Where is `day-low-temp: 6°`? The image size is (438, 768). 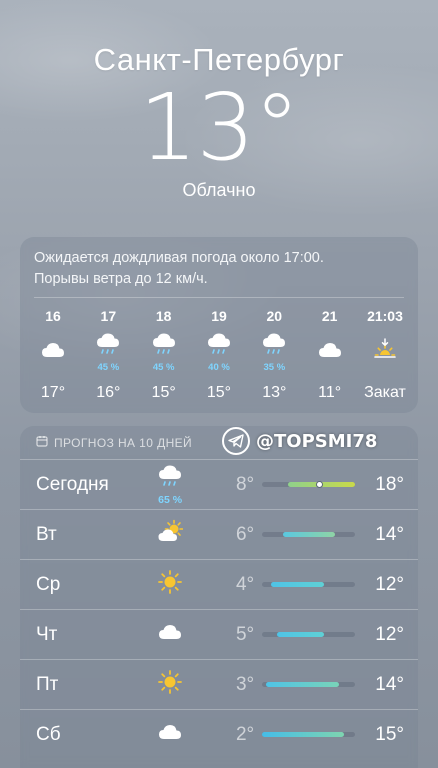 day-low-temp: 6° is located at coordinates (245, 534).